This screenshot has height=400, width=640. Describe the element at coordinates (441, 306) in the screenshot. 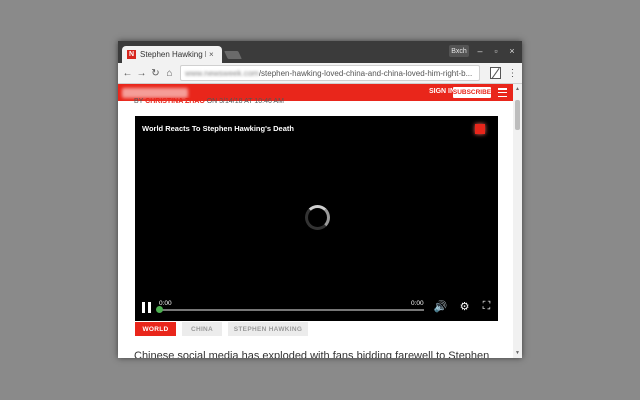

I see `volume-icon: 🔊` at that location.